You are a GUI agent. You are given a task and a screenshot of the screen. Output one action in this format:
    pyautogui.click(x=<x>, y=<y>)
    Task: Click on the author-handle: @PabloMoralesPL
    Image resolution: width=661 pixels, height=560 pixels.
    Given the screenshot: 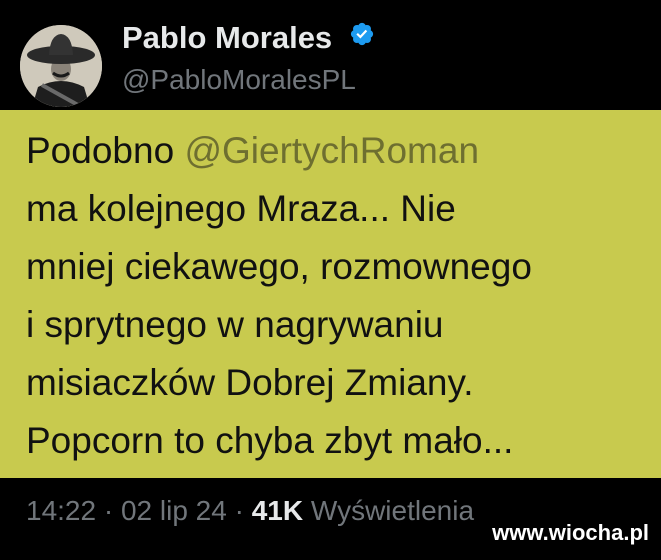 What is the action you would take?
    pyautogui.click(x=239, y=80)
    